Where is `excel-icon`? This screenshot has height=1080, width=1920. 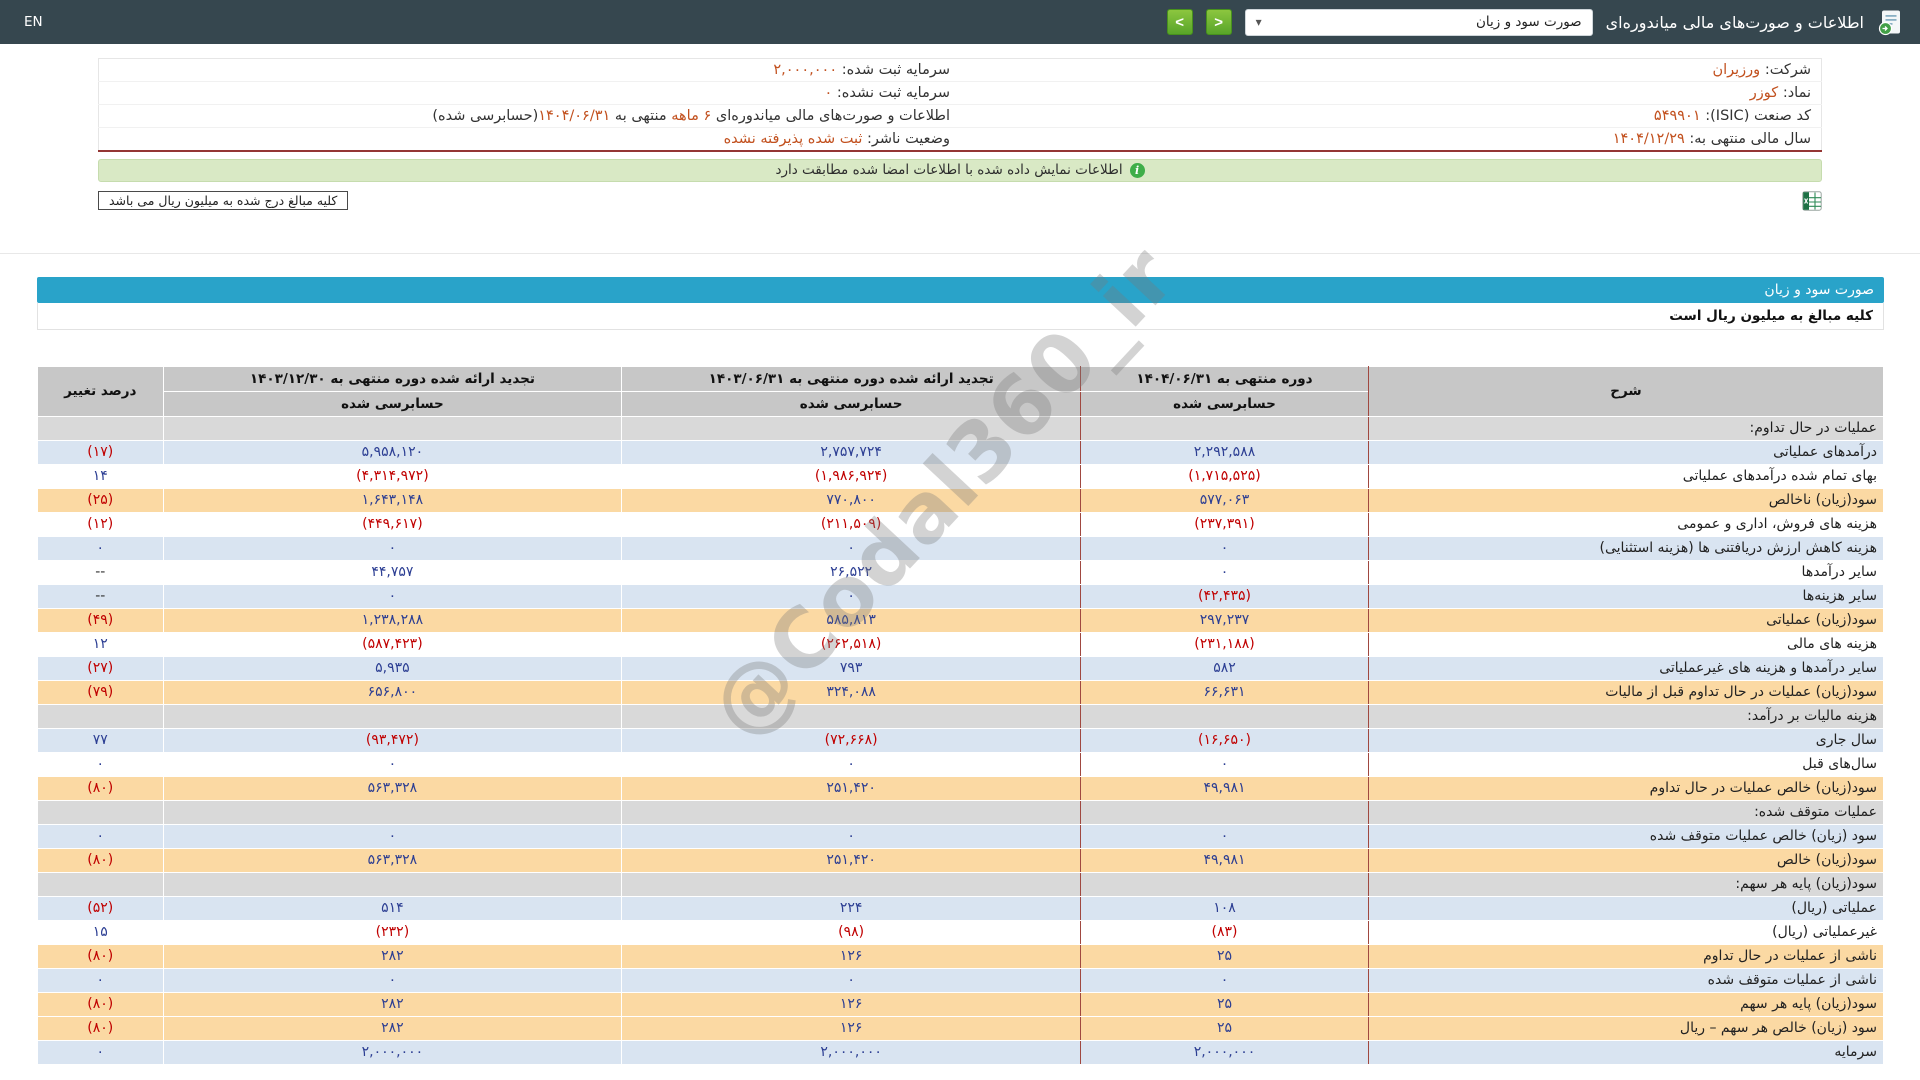 excel-icon is located at coordinates (1812, 200).